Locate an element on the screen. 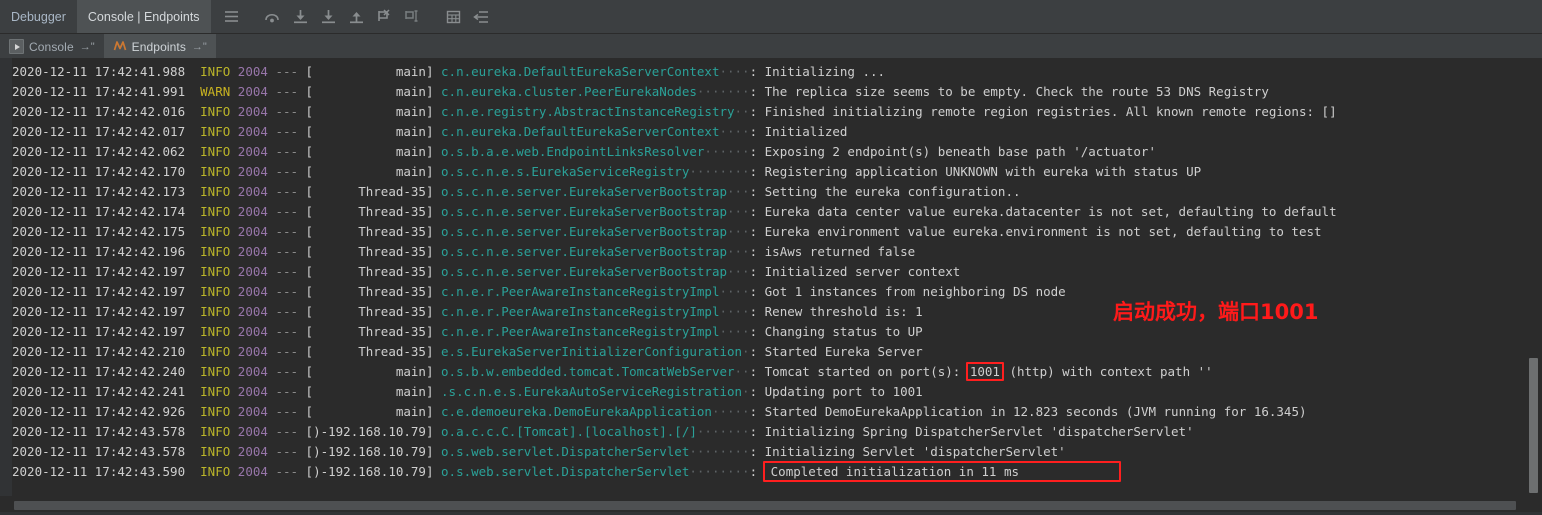 Image resolution: width=1542 pixels, height=515 pixels. log-thread: [)-192.168.10.79] is located at coordinates (373, 431).